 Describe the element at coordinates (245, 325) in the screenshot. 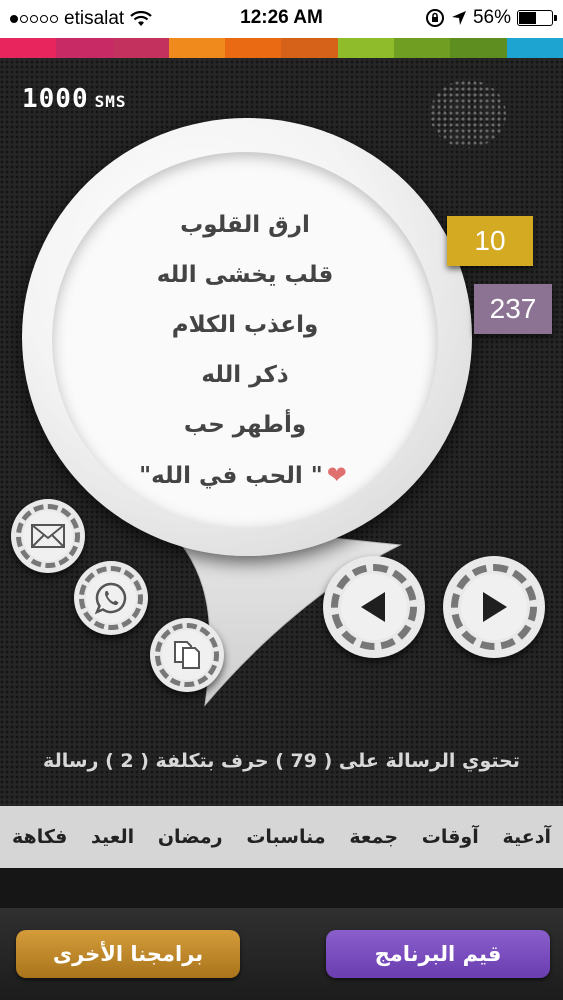

I see `message-line: واعذب الكلام` at that location.